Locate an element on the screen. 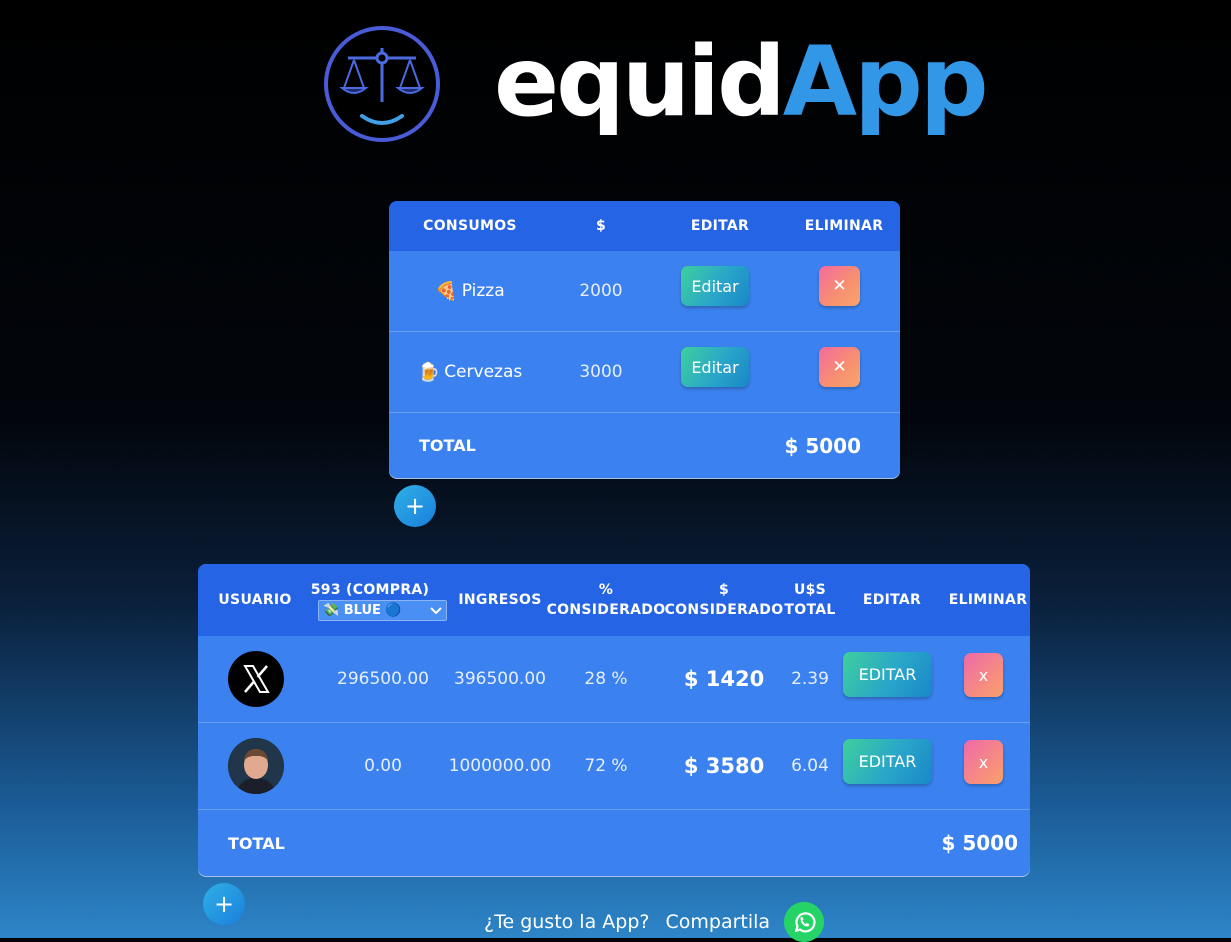 This screenshot has width=1231, height=942. rate-select-value: 💸 BLUE 🔵 is located at coordinates (362, 610).